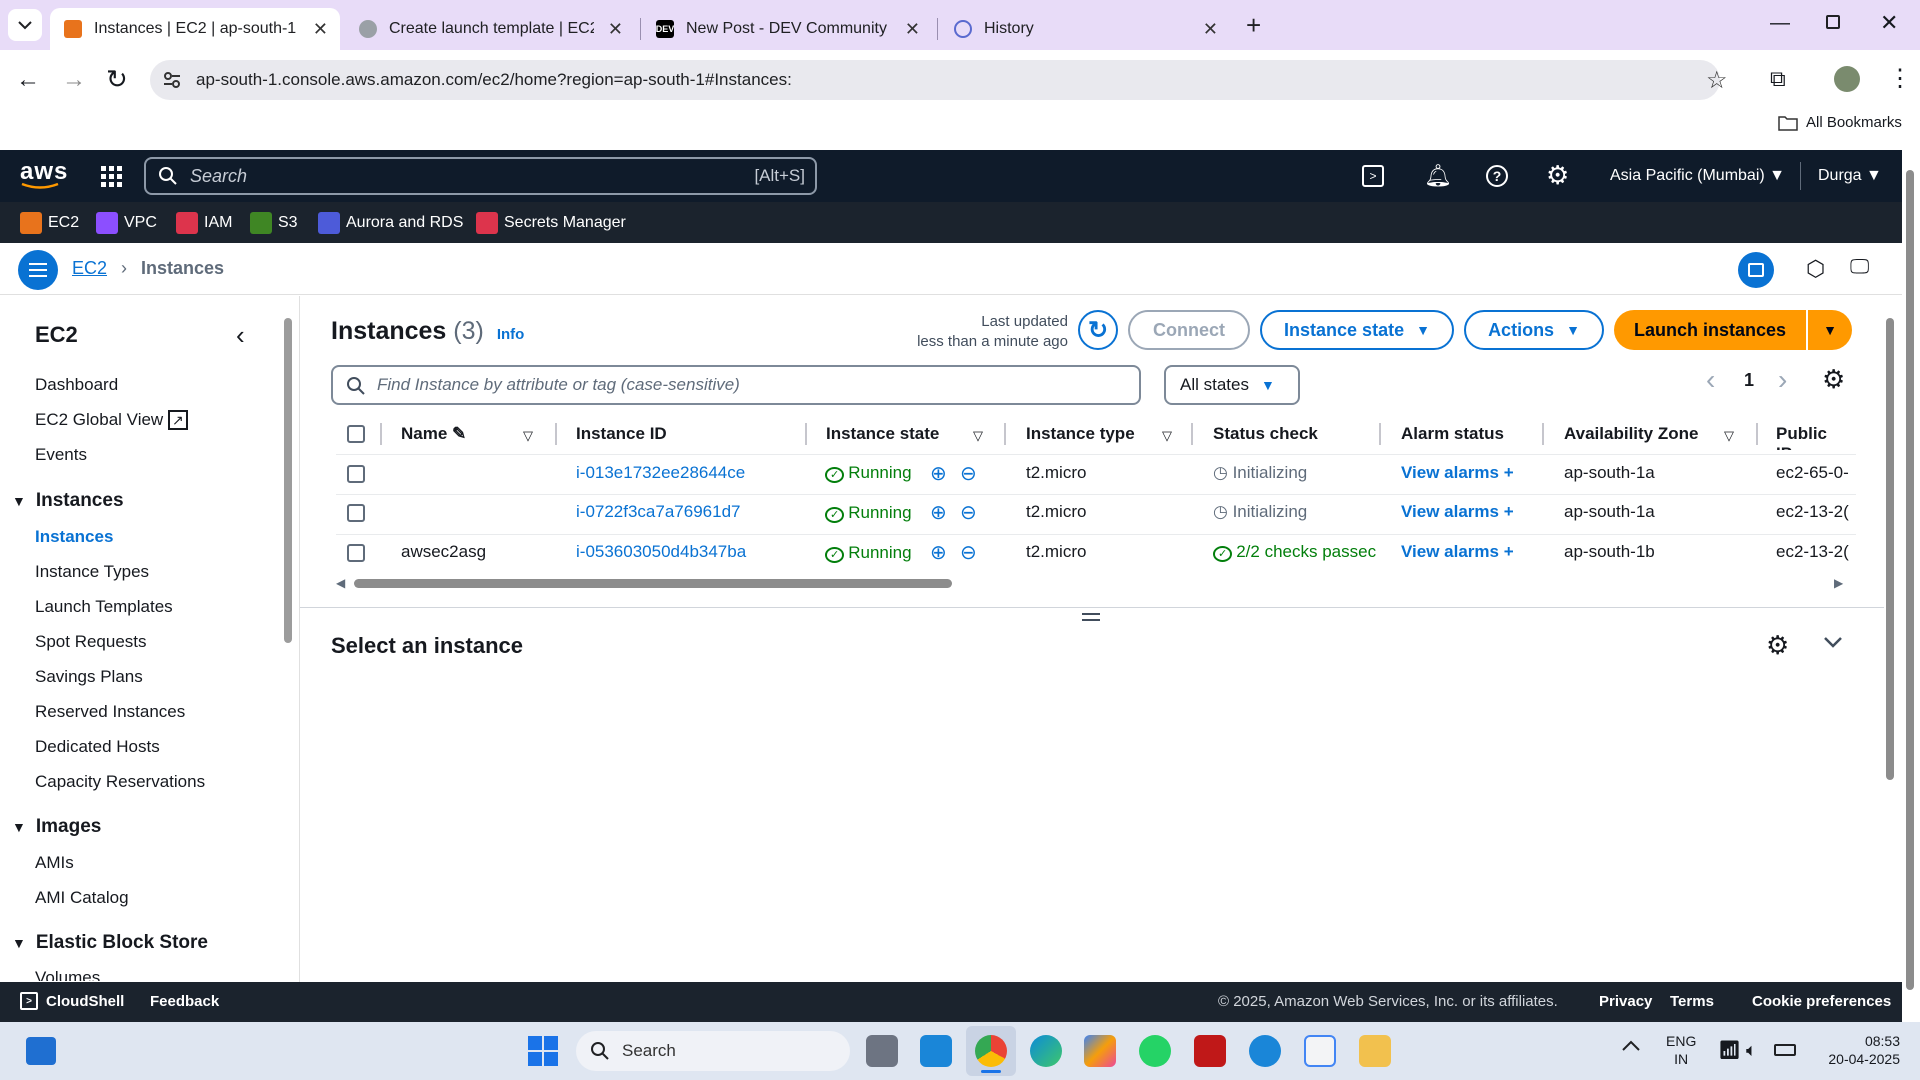 The height and width of the screenshot is (1080, 1920). Describe the element at coordinates (1085, 29) in the screenshot. I see `tab-history: History ✕` at that location.